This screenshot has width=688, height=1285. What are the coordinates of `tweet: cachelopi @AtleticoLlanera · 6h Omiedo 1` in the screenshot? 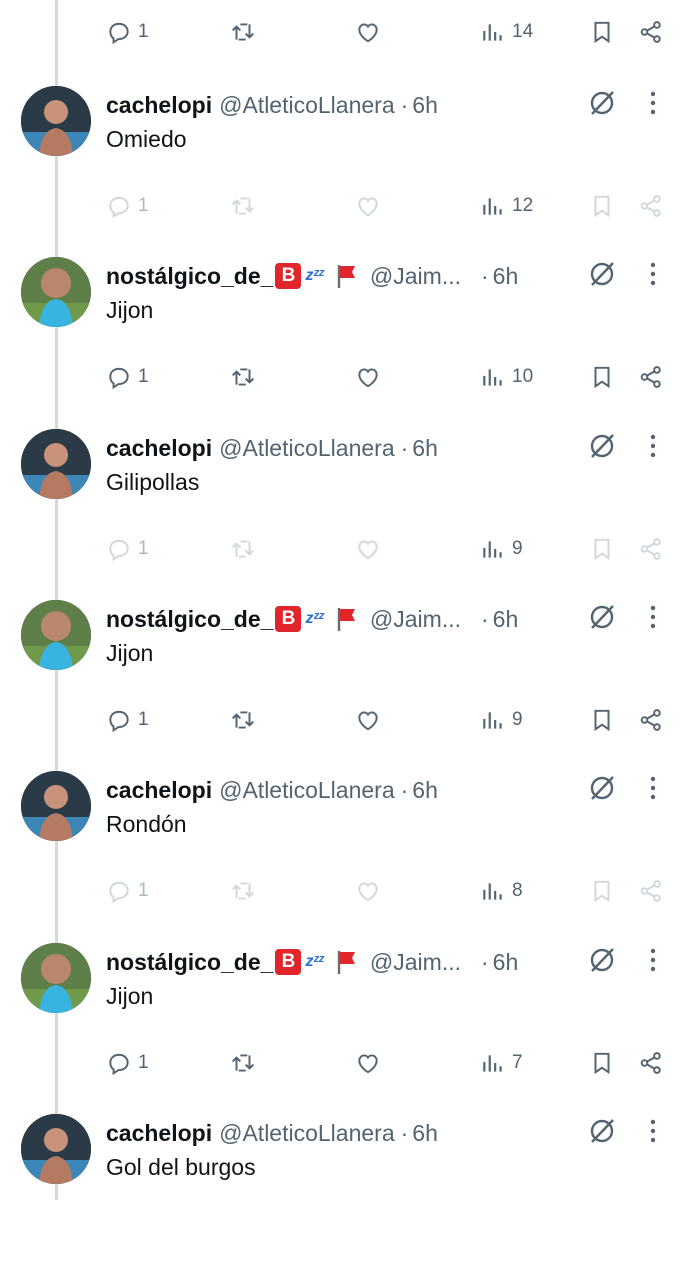 It's located at (344, 171).